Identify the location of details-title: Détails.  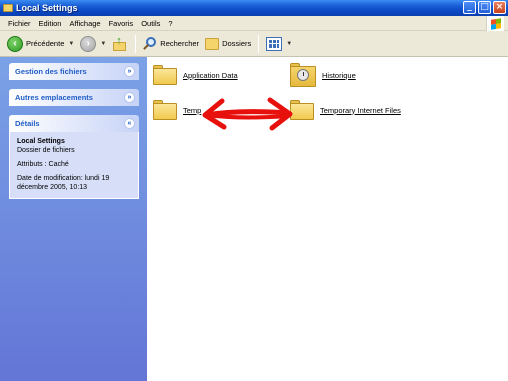
(27, 123).